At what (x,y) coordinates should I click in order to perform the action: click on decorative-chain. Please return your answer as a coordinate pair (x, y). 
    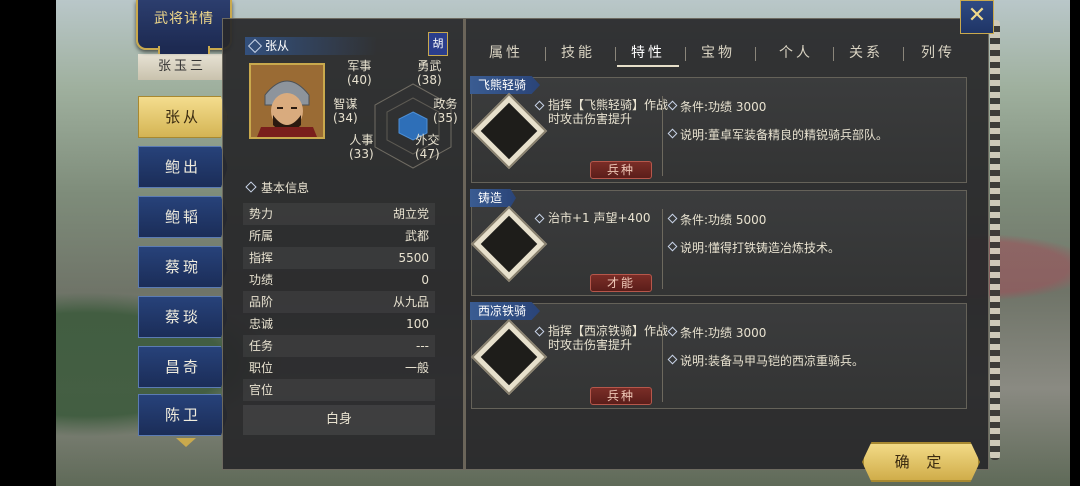
    Looking at the image, I should click on (995, 240).